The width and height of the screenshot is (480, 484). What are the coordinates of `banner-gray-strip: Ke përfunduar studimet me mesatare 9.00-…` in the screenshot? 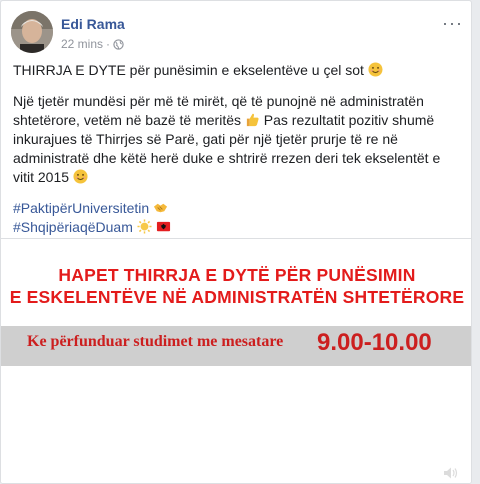 It's located at (236, 346).